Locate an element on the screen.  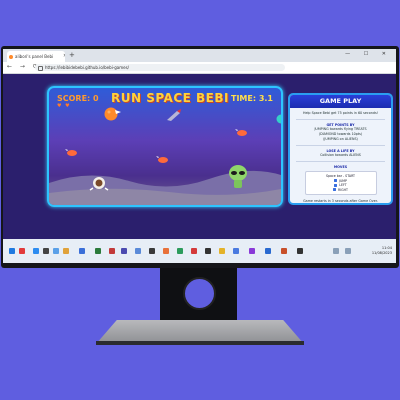
browser-tab: alibori's panel Bebi ✕ is located at coordinates (36, 56).